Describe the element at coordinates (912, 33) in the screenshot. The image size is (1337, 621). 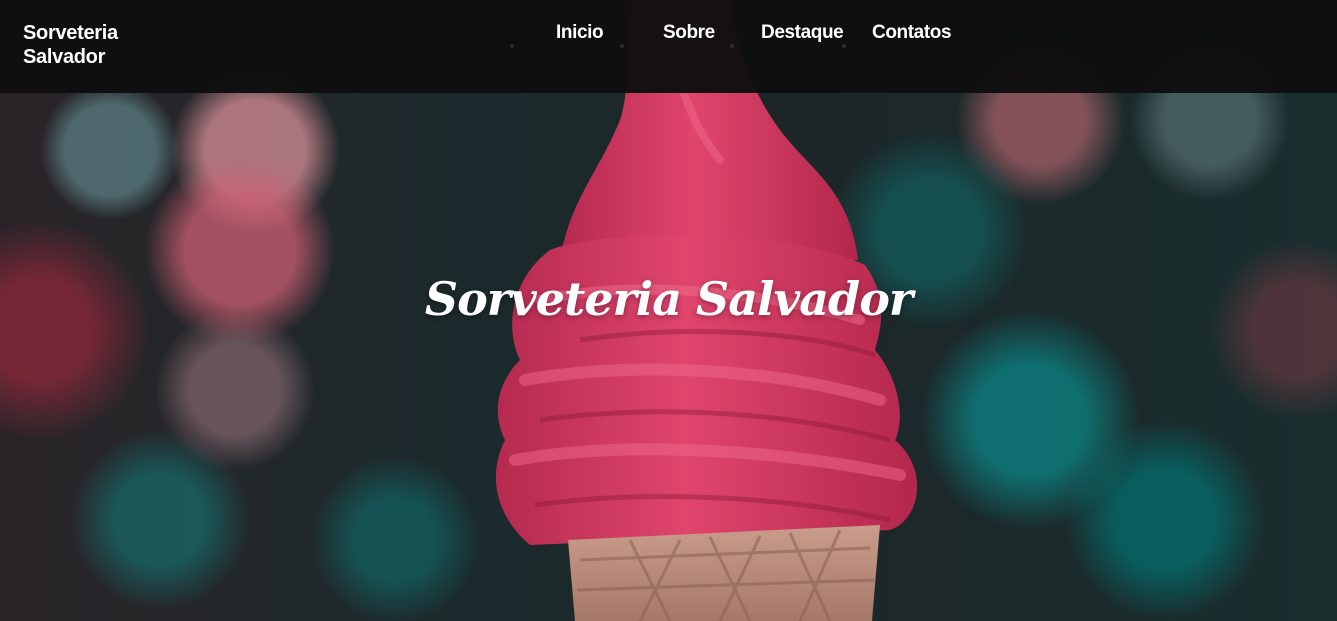
I see `nav-item-contatos: Contatos` at that location.